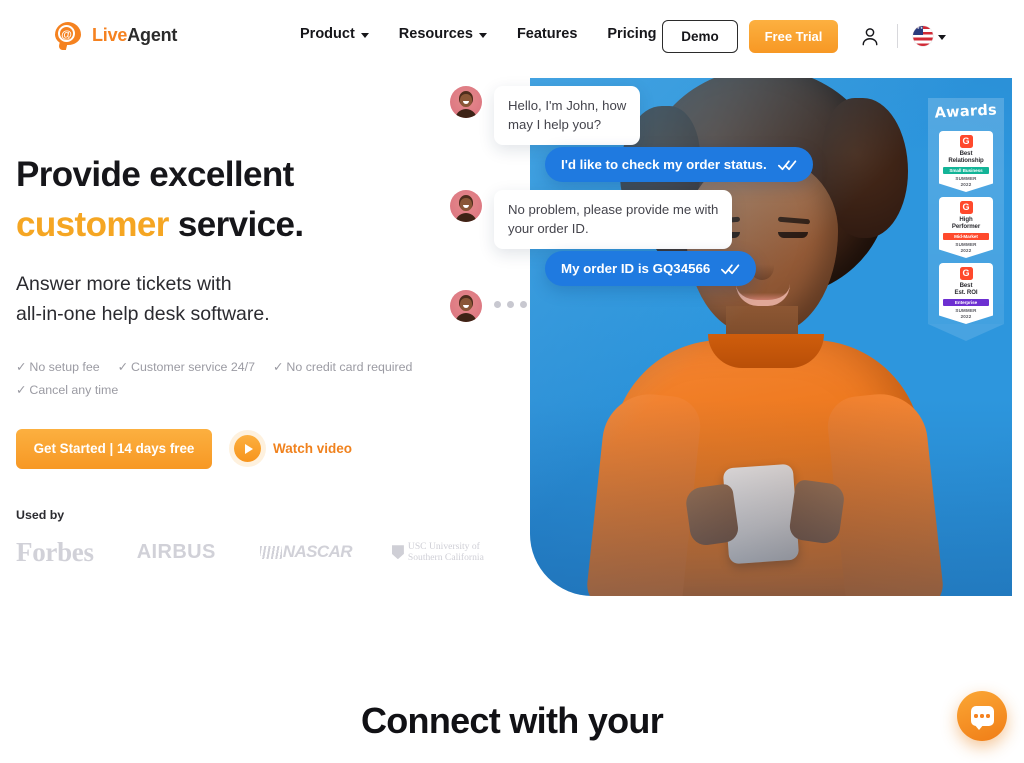 The image size is (1024, 763). I want to click on chat-bubble-icon, so click(982, 718).